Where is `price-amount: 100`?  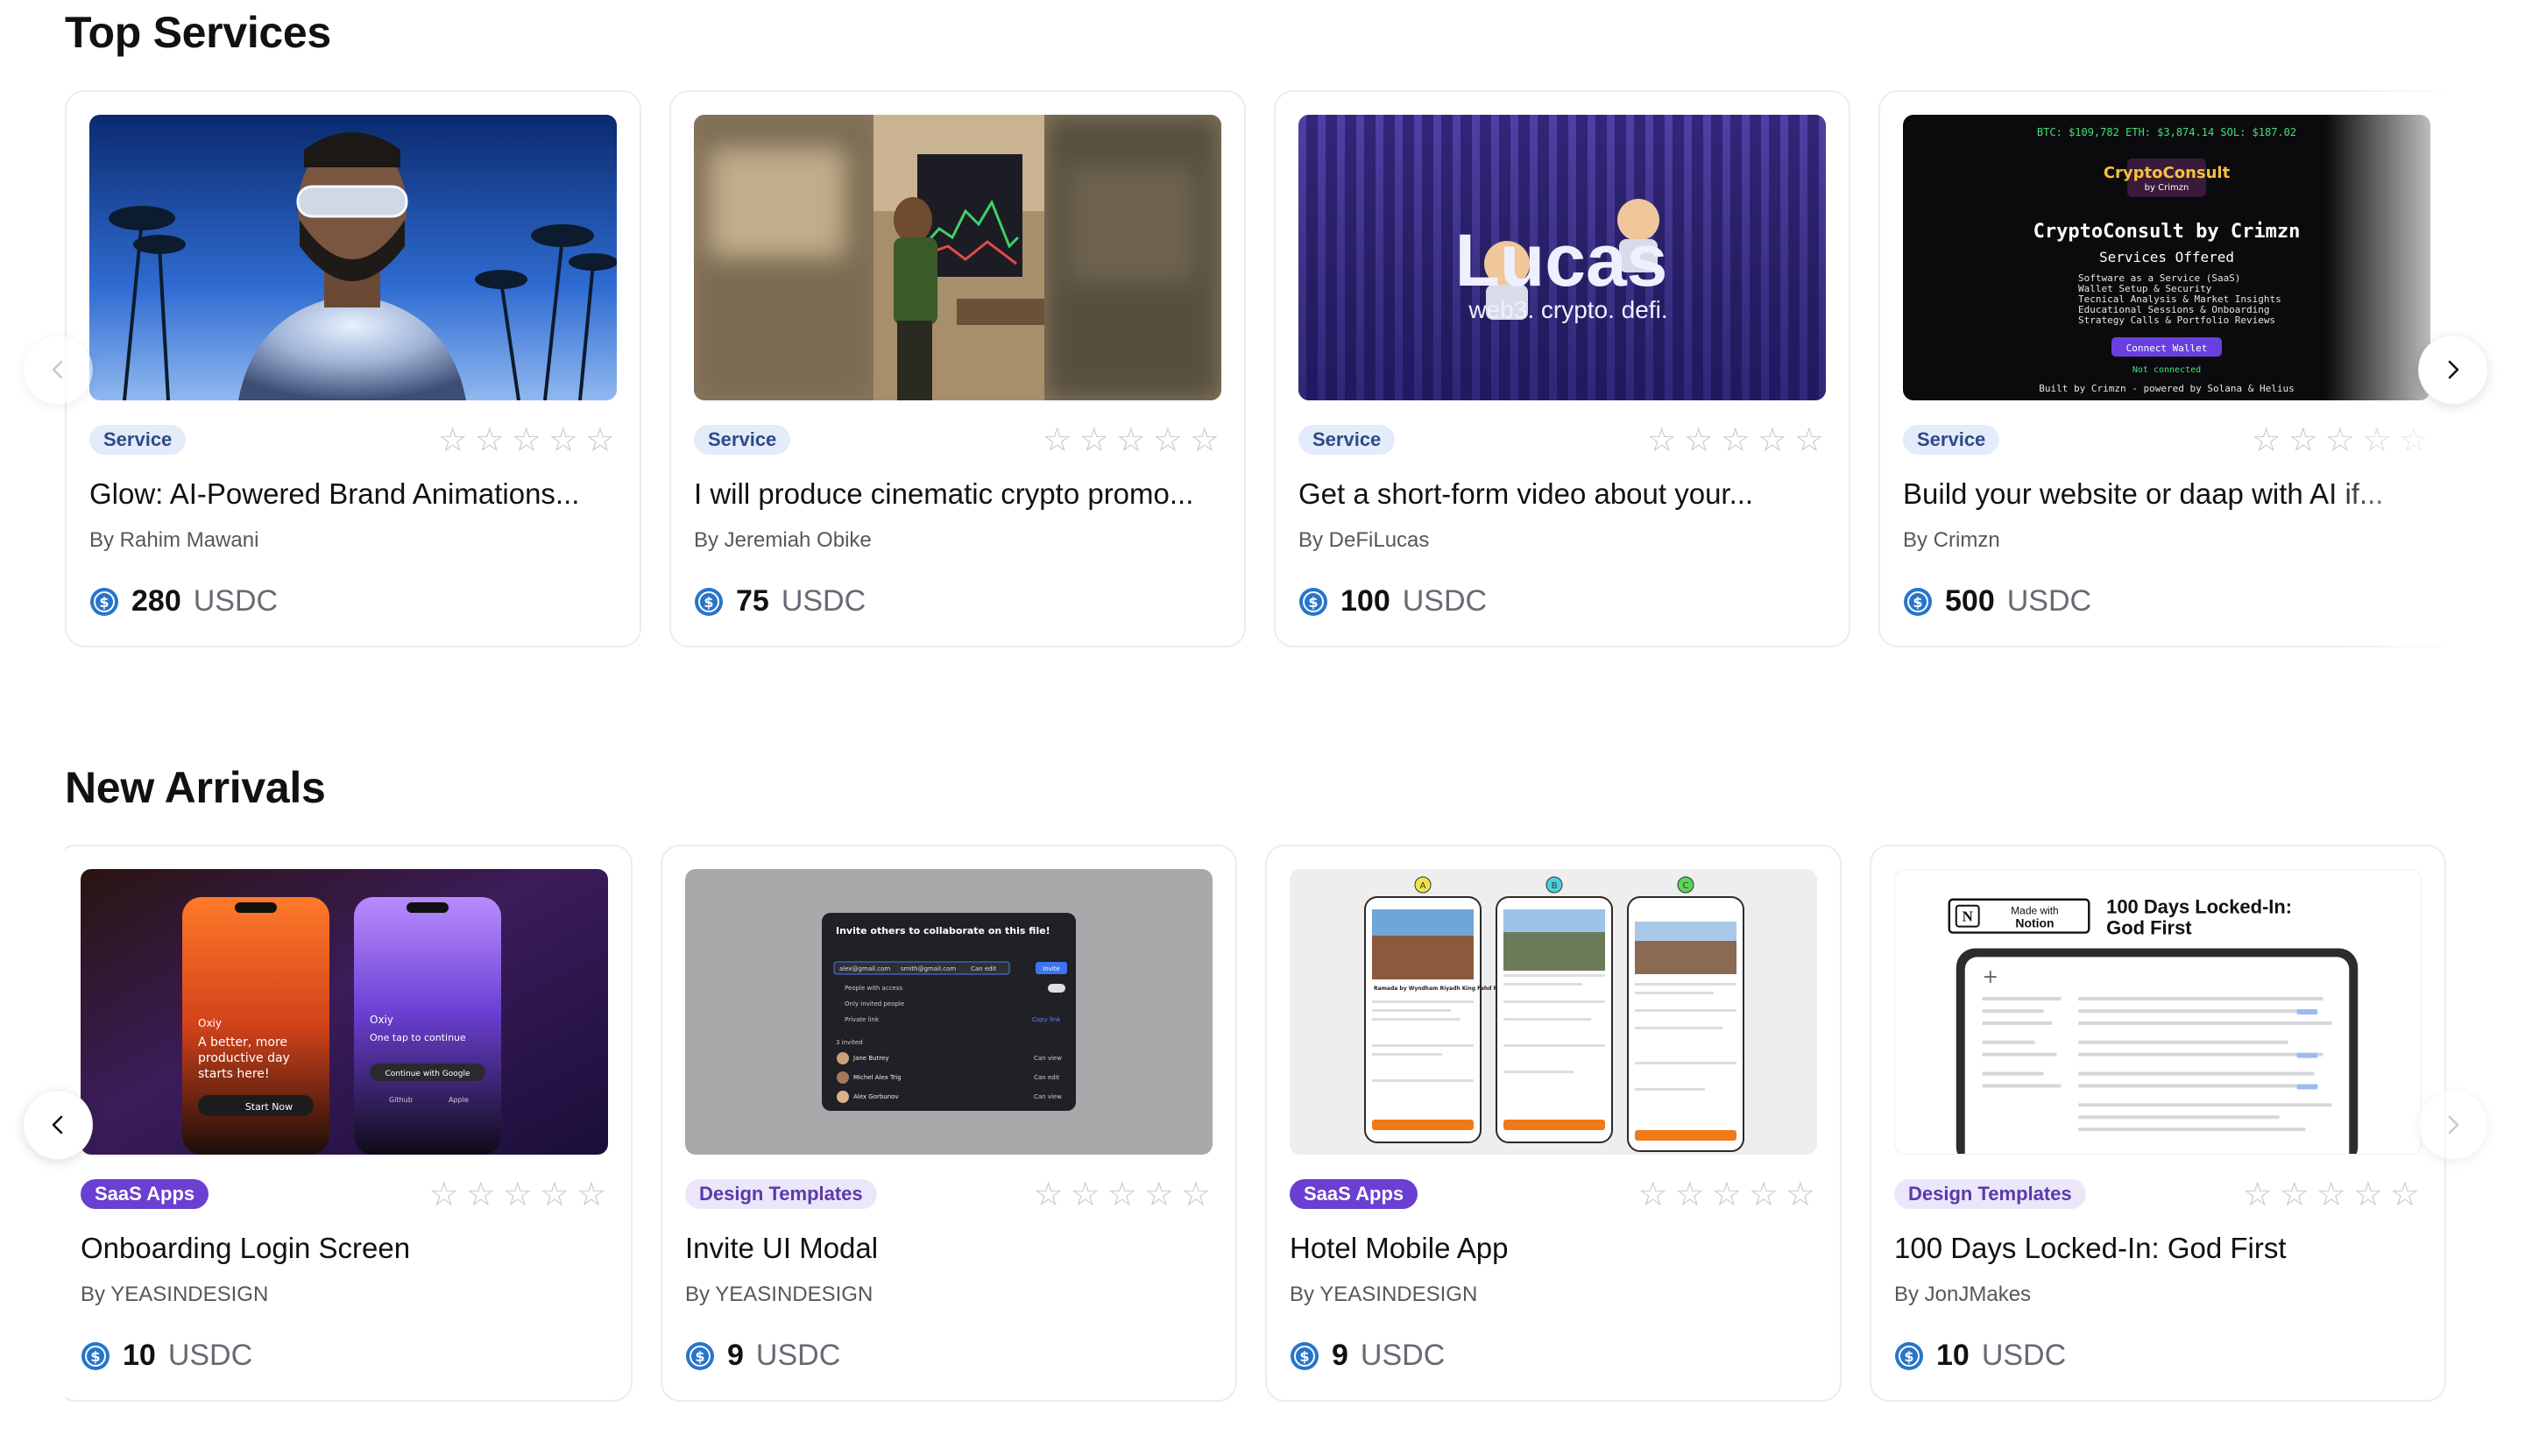 price-amount: 100 is located at coordinates (1365, 601).